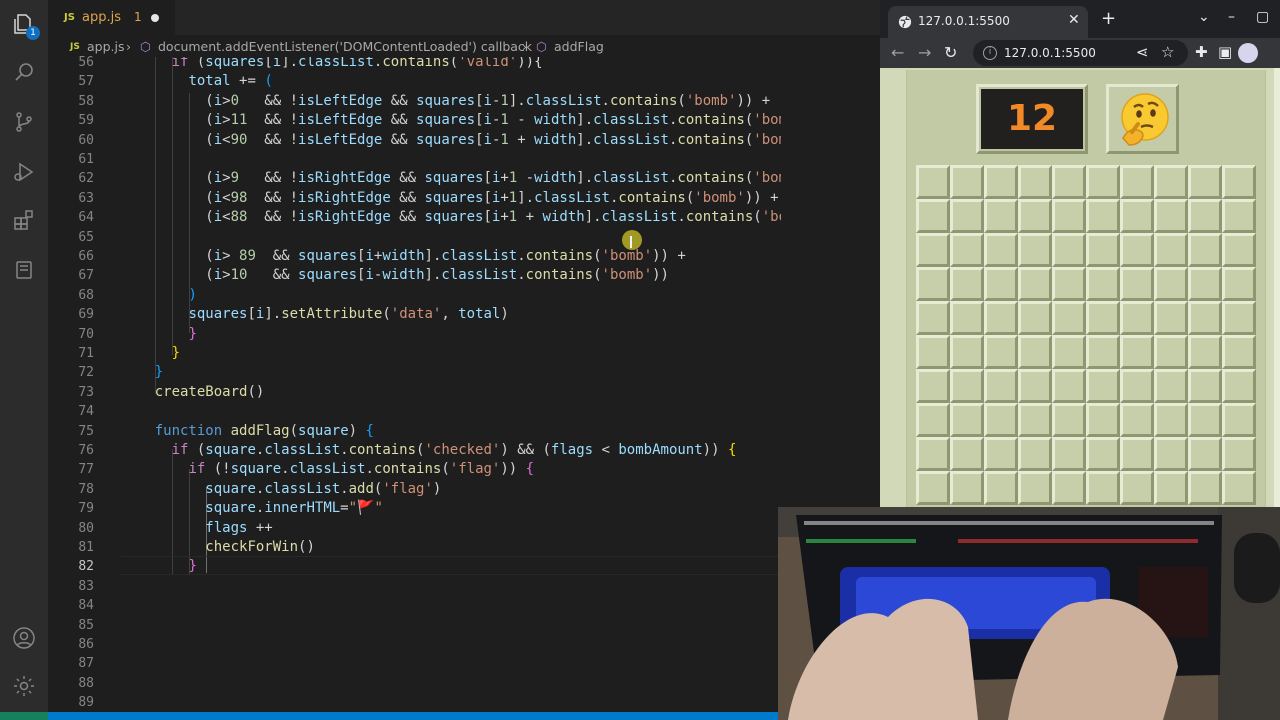 This screenshot has width=1280, height=720. What do you see at coordinates (579, 46) in the screenshot?
I see `breadcrumb-addflag: addFlag` at bounding box center [579, 46].